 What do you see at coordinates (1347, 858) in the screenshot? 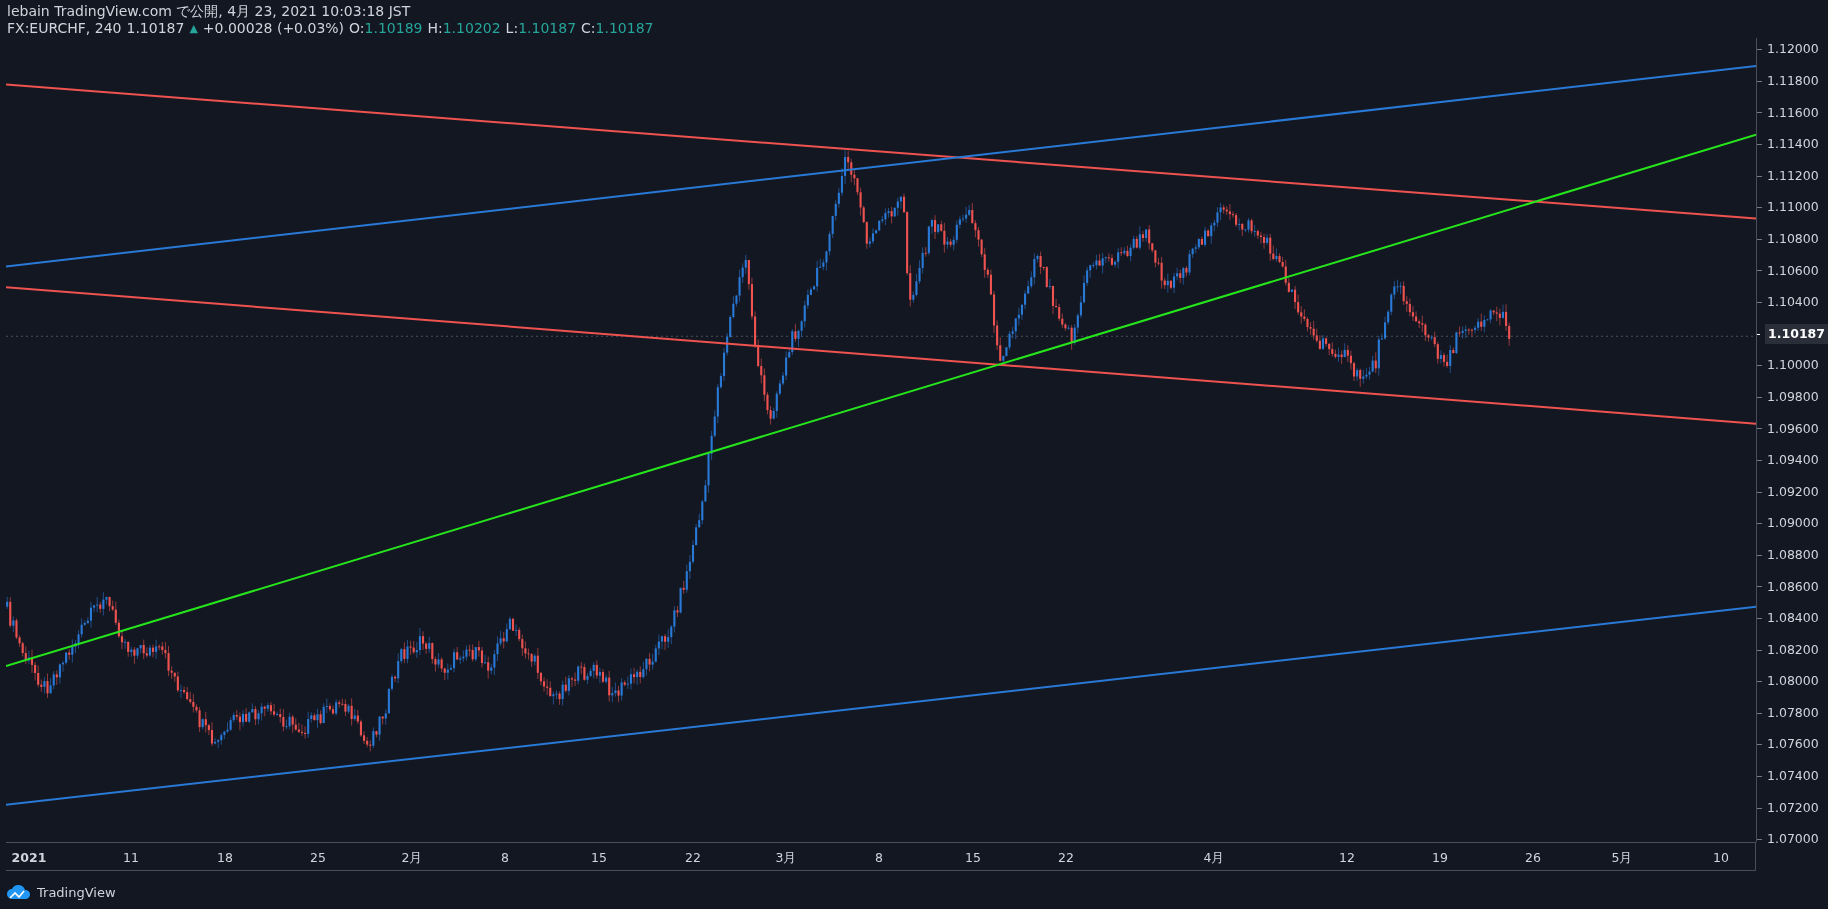
I see `time-tick: 12` at bounding box center [1347, 858].